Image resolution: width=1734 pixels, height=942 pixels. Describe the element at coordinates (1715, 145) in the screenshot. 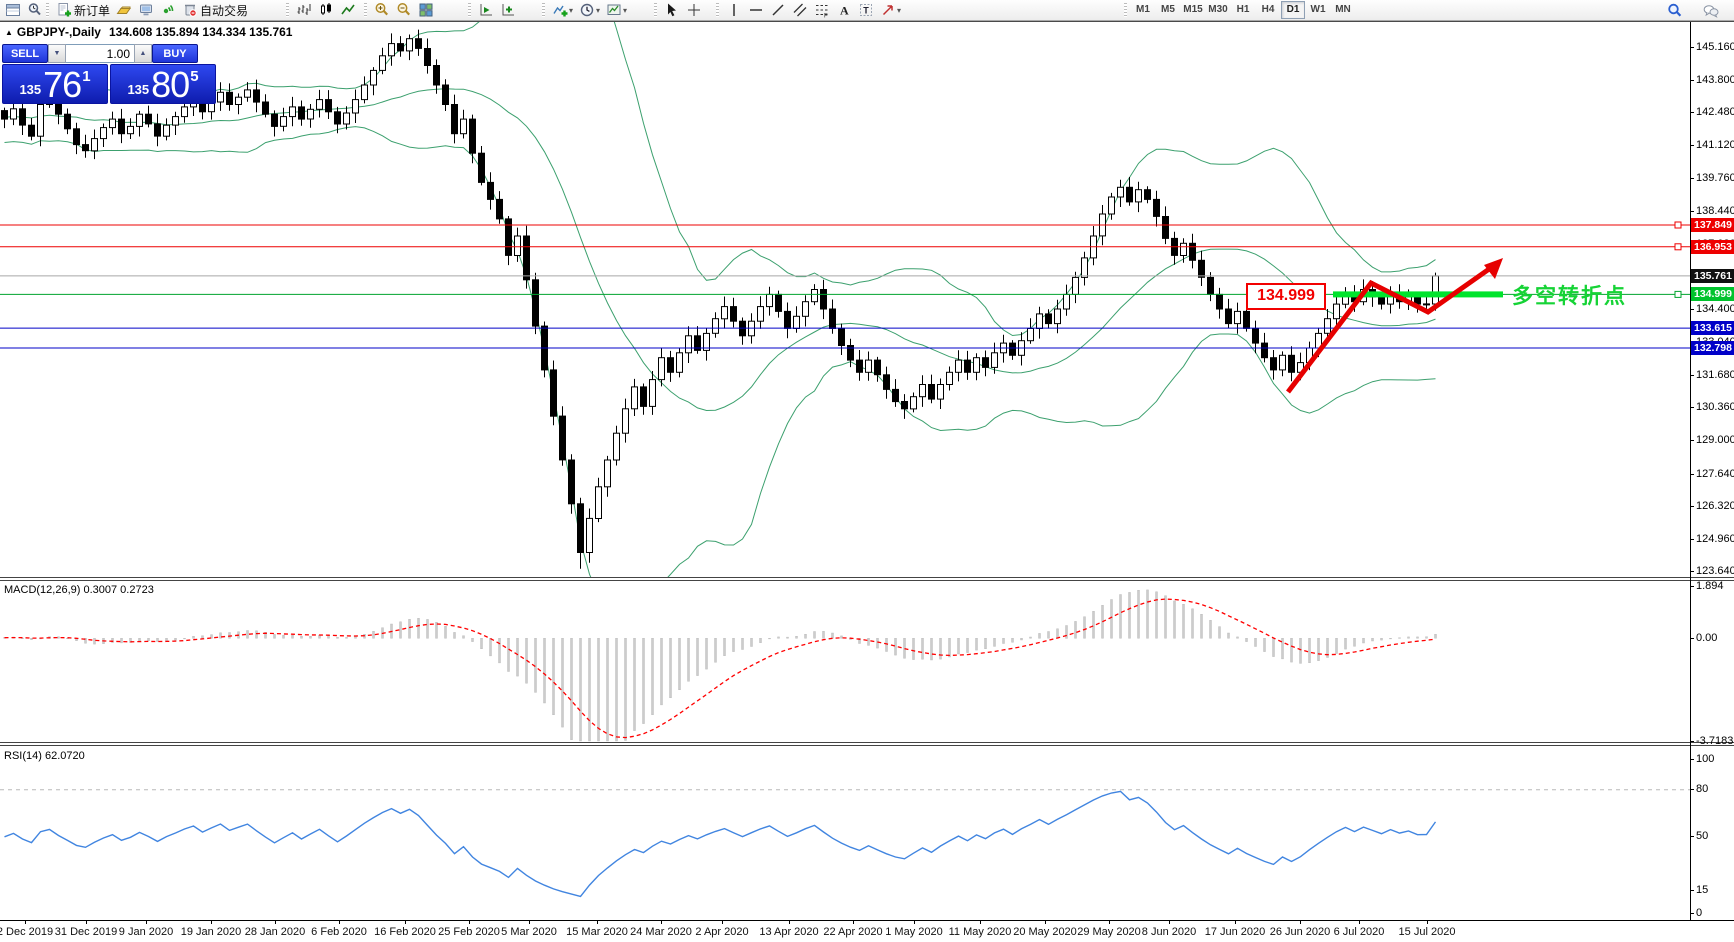

I see `price-tick: 141.120` at that location.